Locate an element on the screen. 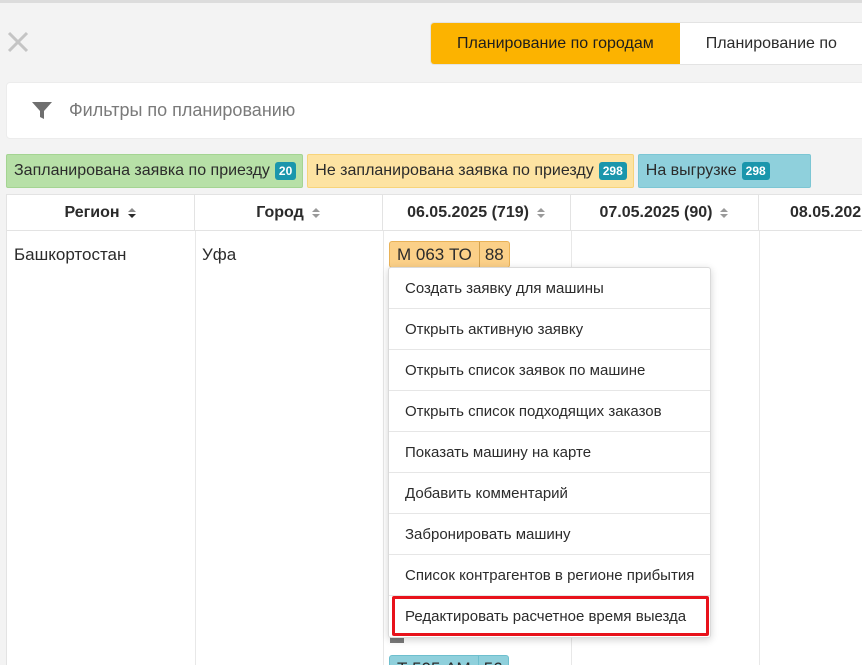  column-header-city-label: Город is located at coordinates (280, 212).